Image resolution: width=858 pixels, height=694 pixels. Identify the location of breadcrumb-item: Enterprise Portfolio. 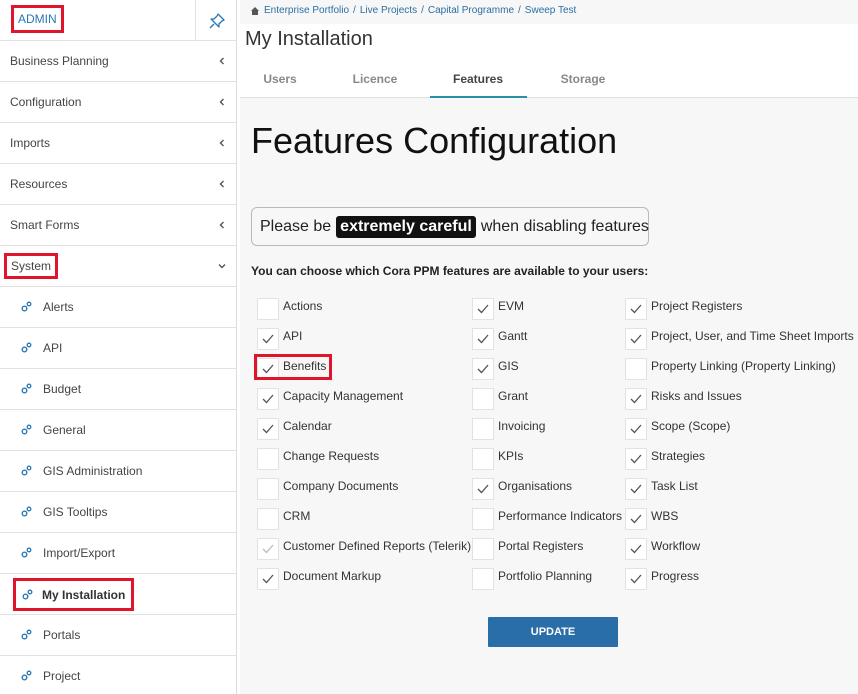
(306, 10).